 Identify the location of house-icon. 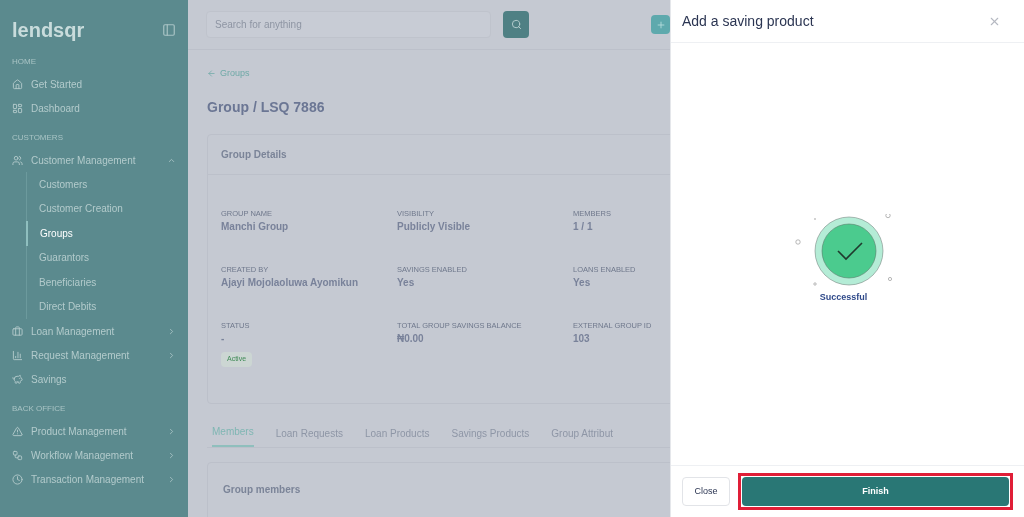
(17, 84).